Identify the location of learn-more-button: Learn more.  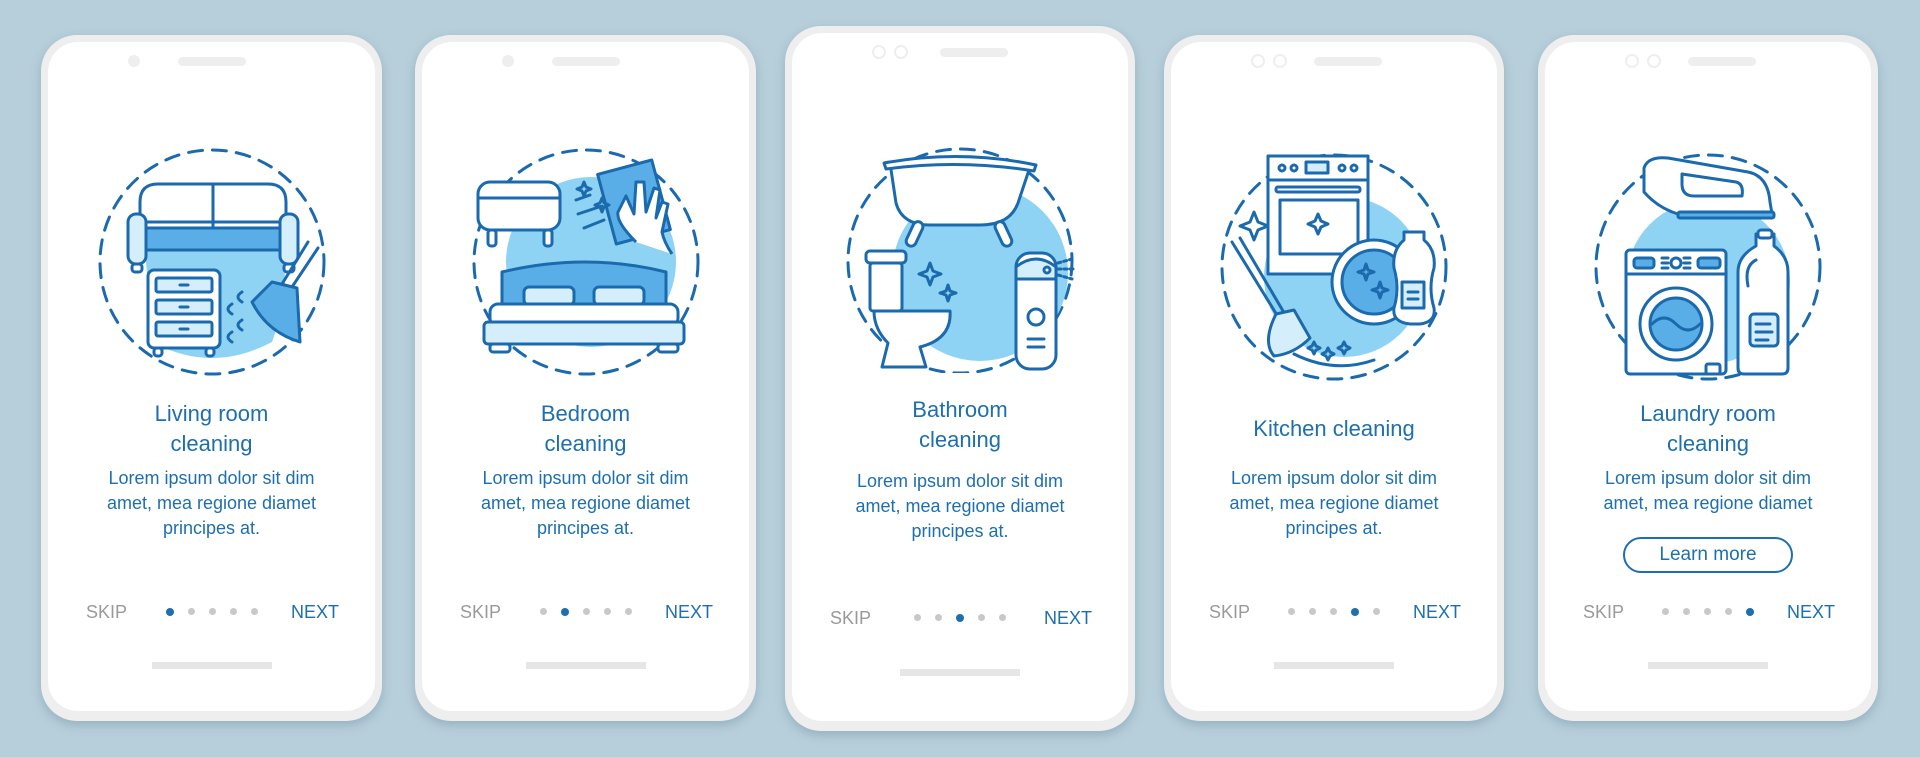
(1708, 555).